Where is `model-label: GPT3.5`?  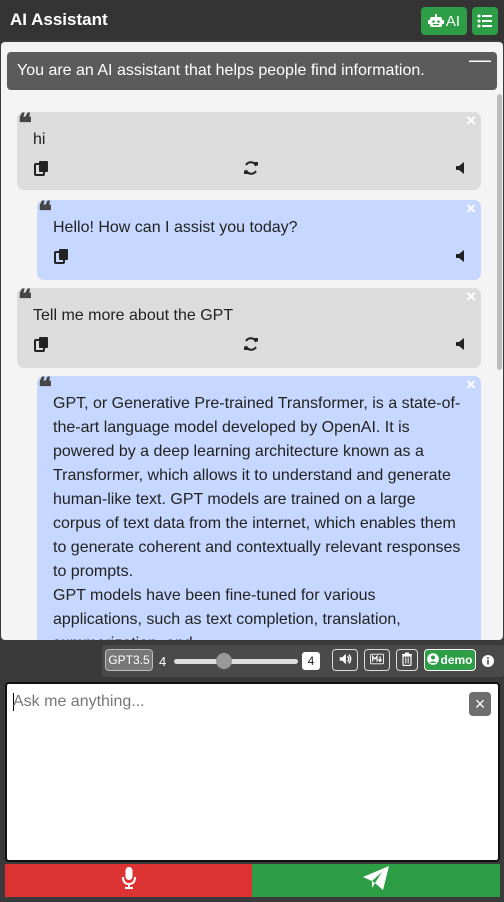
model-label: GPT3.5 is located at coordinates (129, 660).